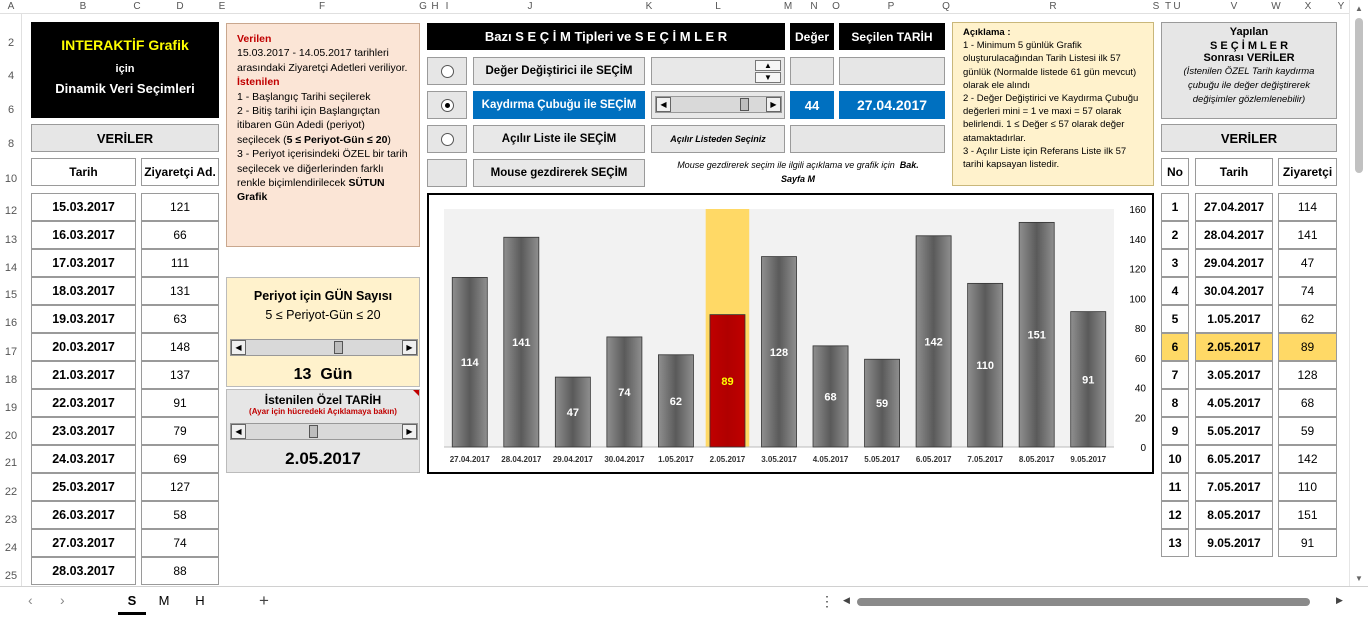 The image size is (1368, 617). I want to click on tab-h: H, so click(200, 601).